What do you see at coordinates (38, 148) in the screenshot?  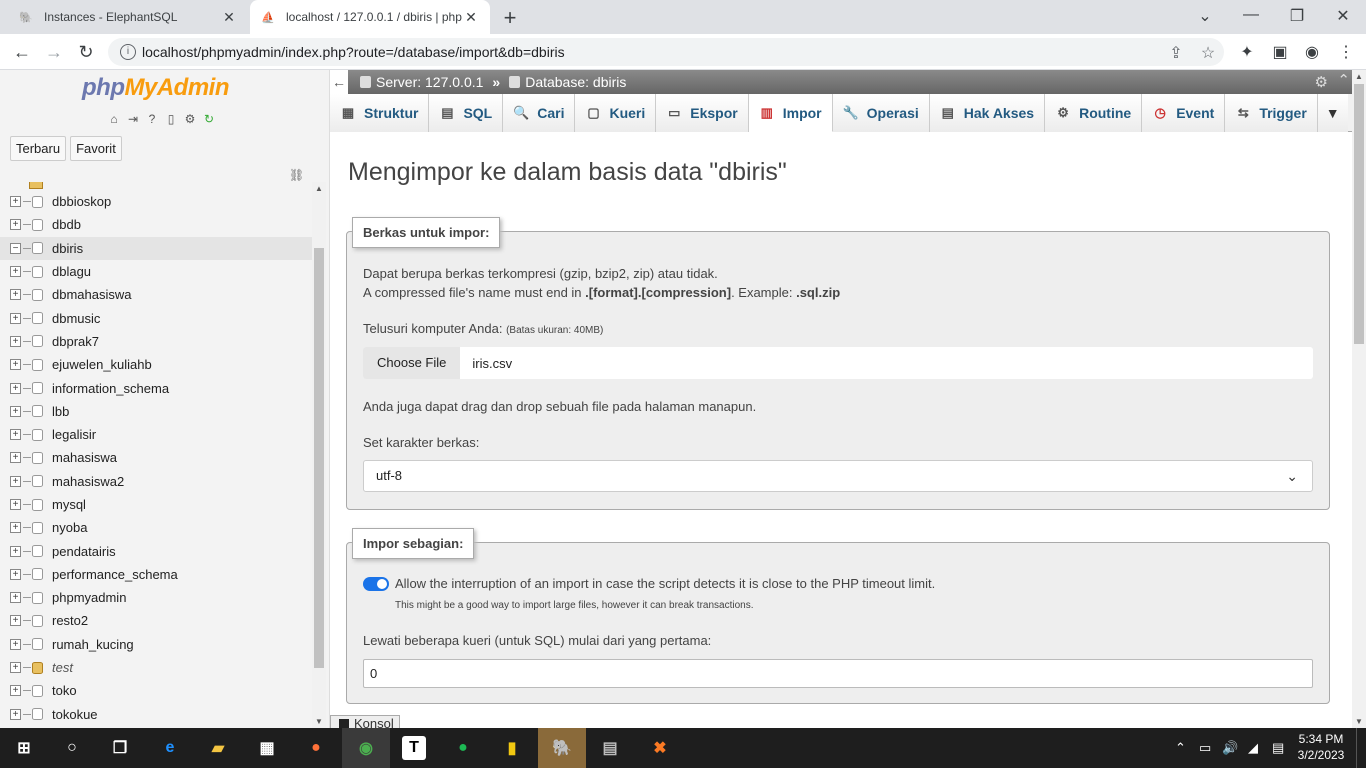 I see `recent-tab: Terbaru` at bounding box center [38, 148].